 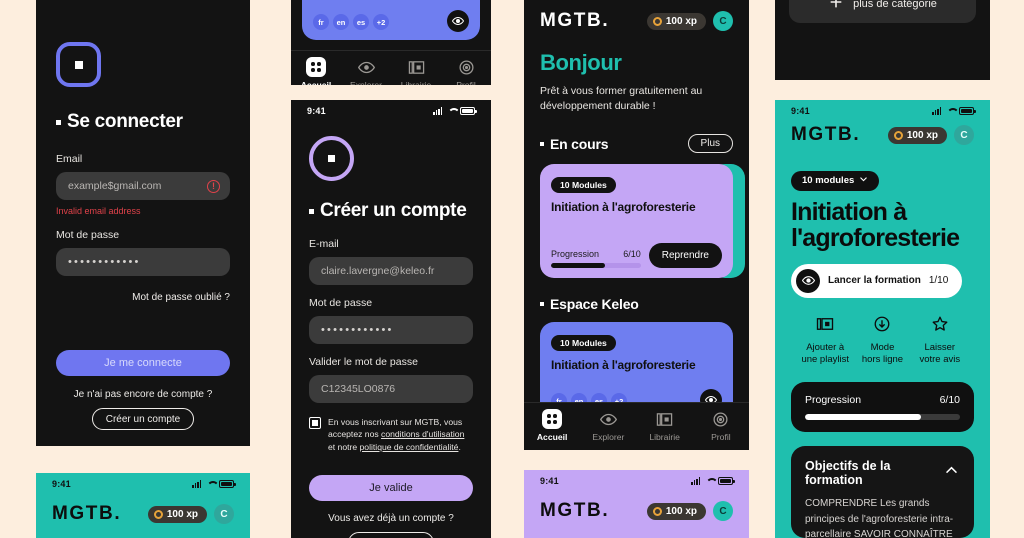 I want to click on signup-title: Créer un compte, so click(x=391, y=211).